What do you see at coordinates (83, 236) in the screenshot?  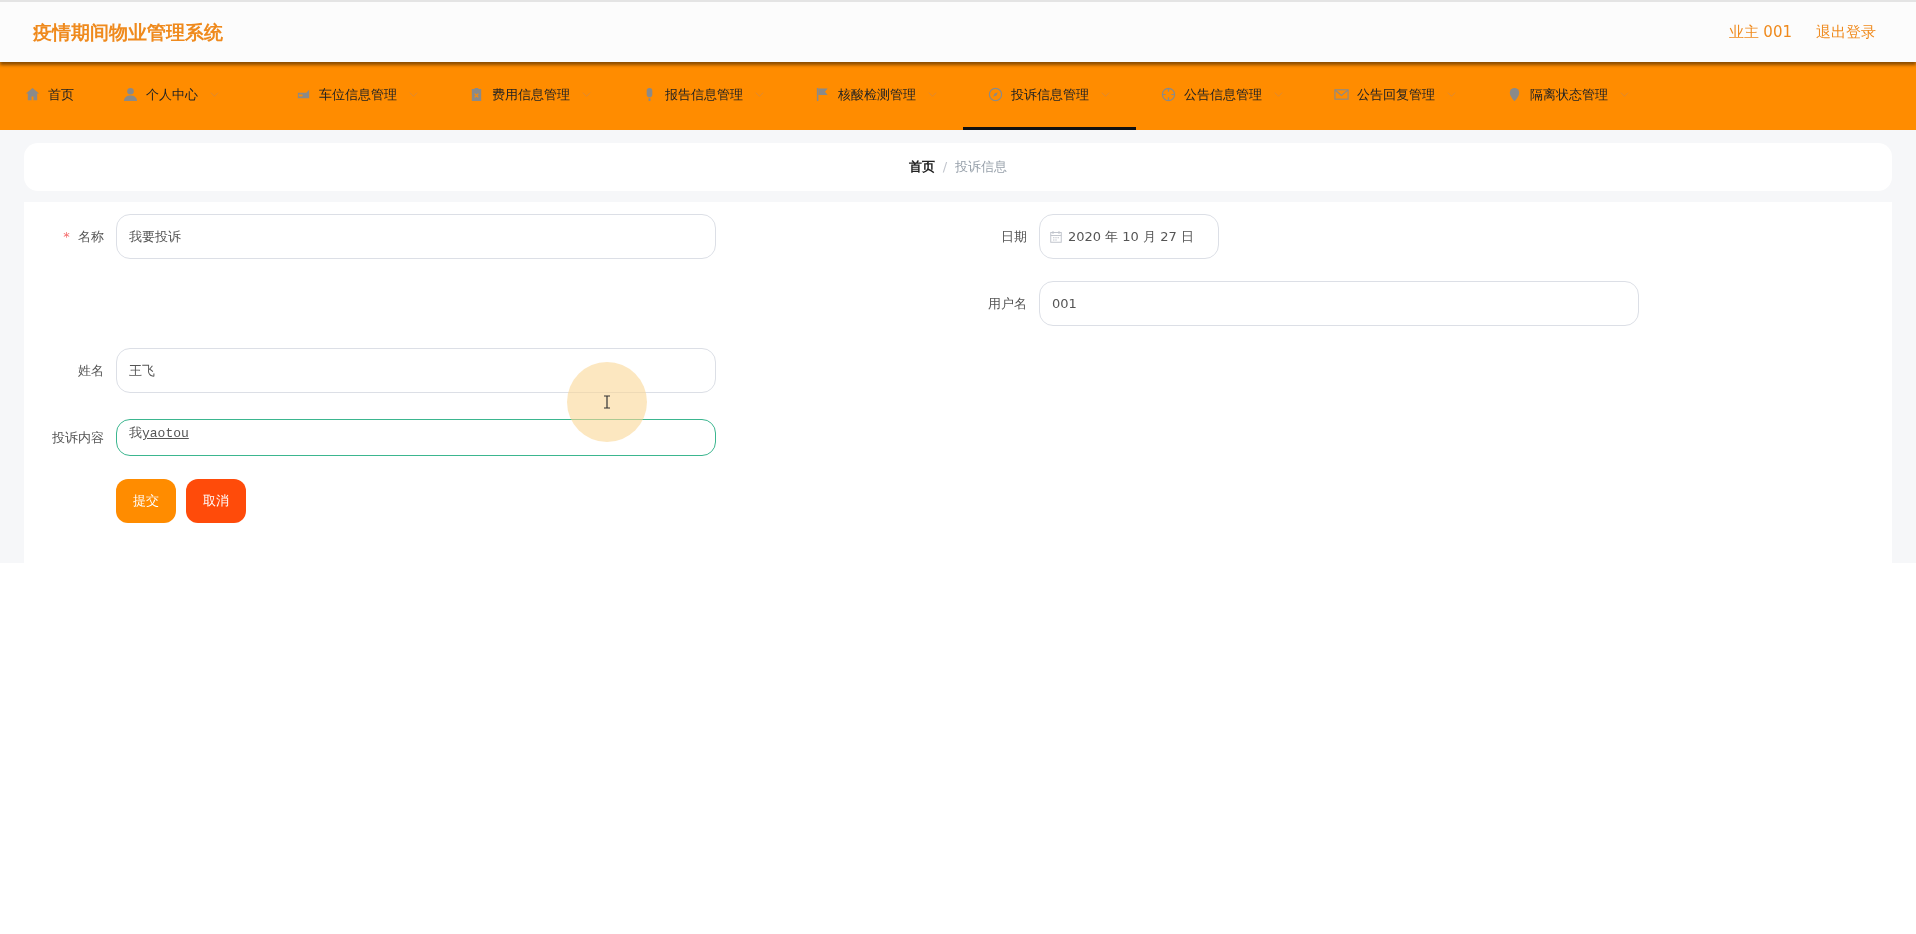 I see `field-label: * 名称` at bounding box center [83, 236].